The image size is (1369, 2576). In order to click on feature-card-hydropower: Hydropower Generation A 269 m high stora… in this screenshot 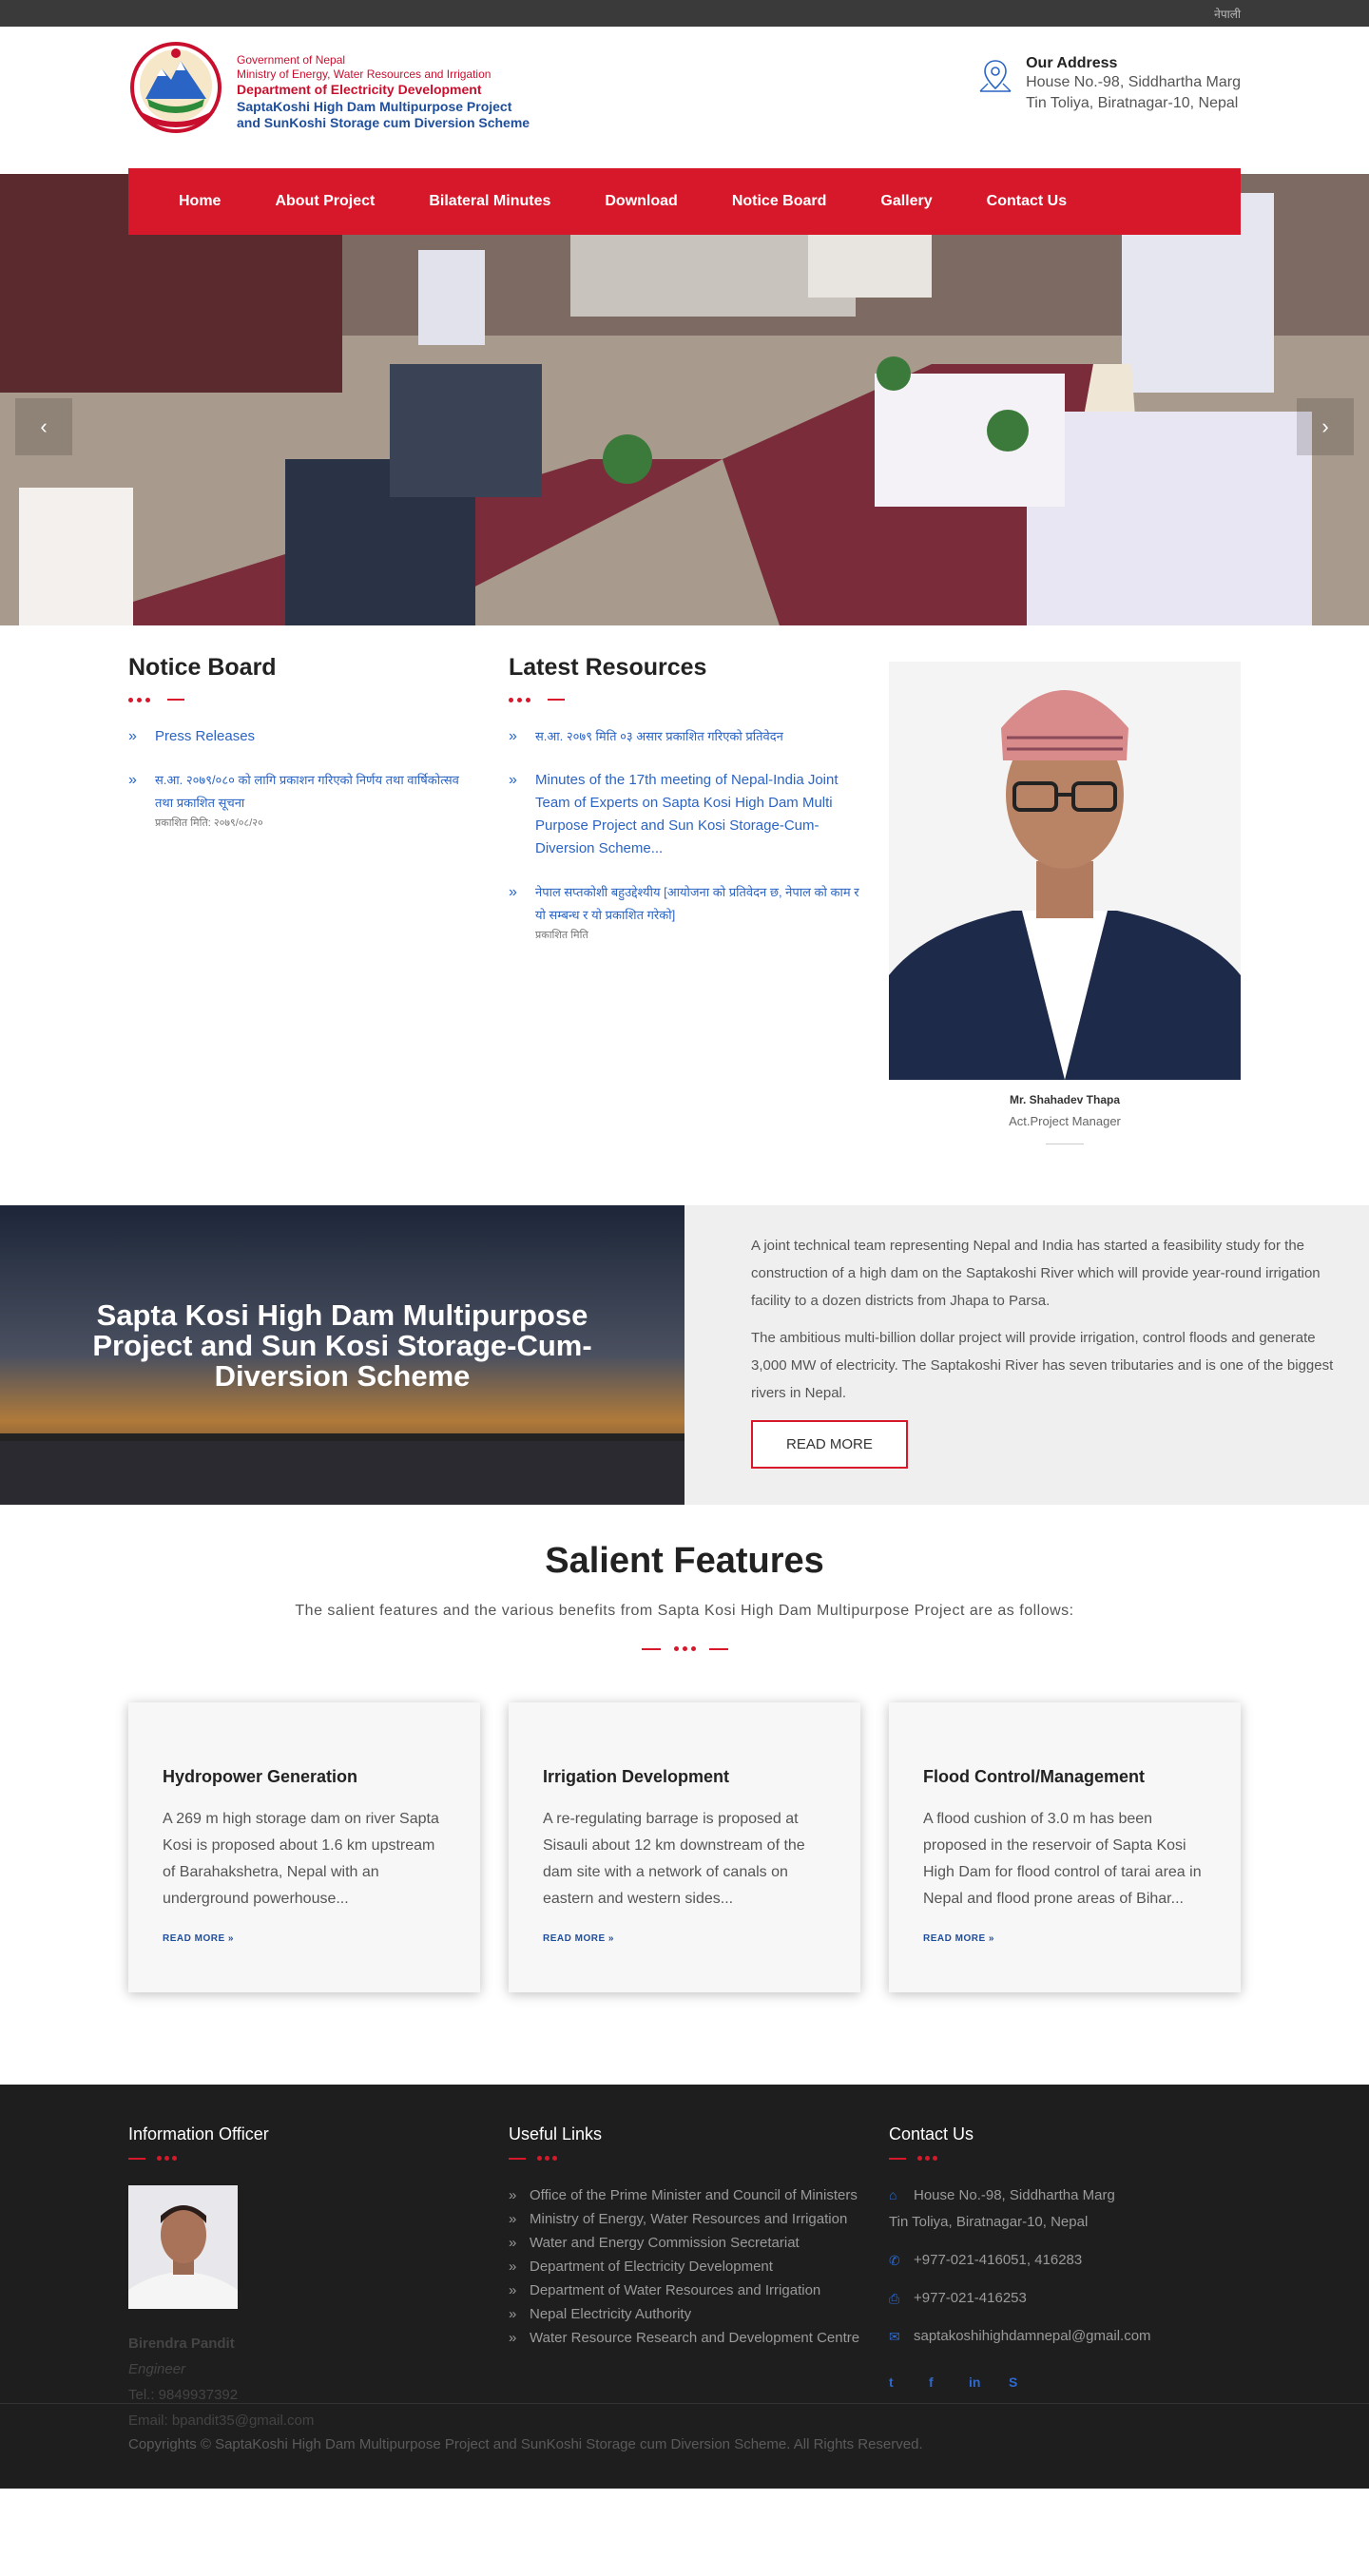, I will do `click(304, 1847)`.